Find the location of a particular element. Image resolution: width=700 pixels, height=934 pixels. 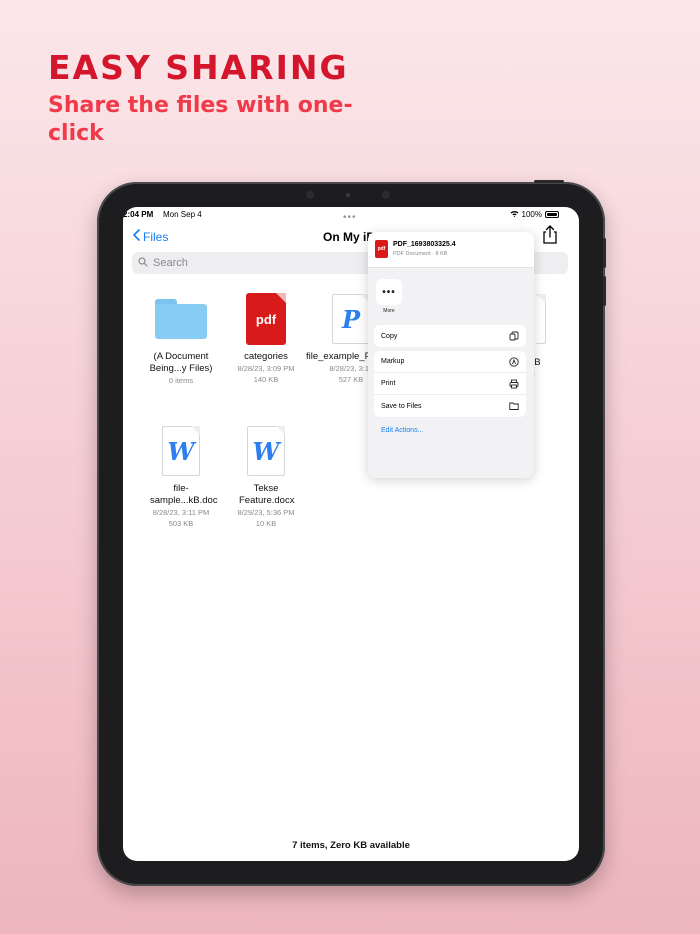

share-actions-group: Markup Print Save to Files is located at coordinates (450, 384).